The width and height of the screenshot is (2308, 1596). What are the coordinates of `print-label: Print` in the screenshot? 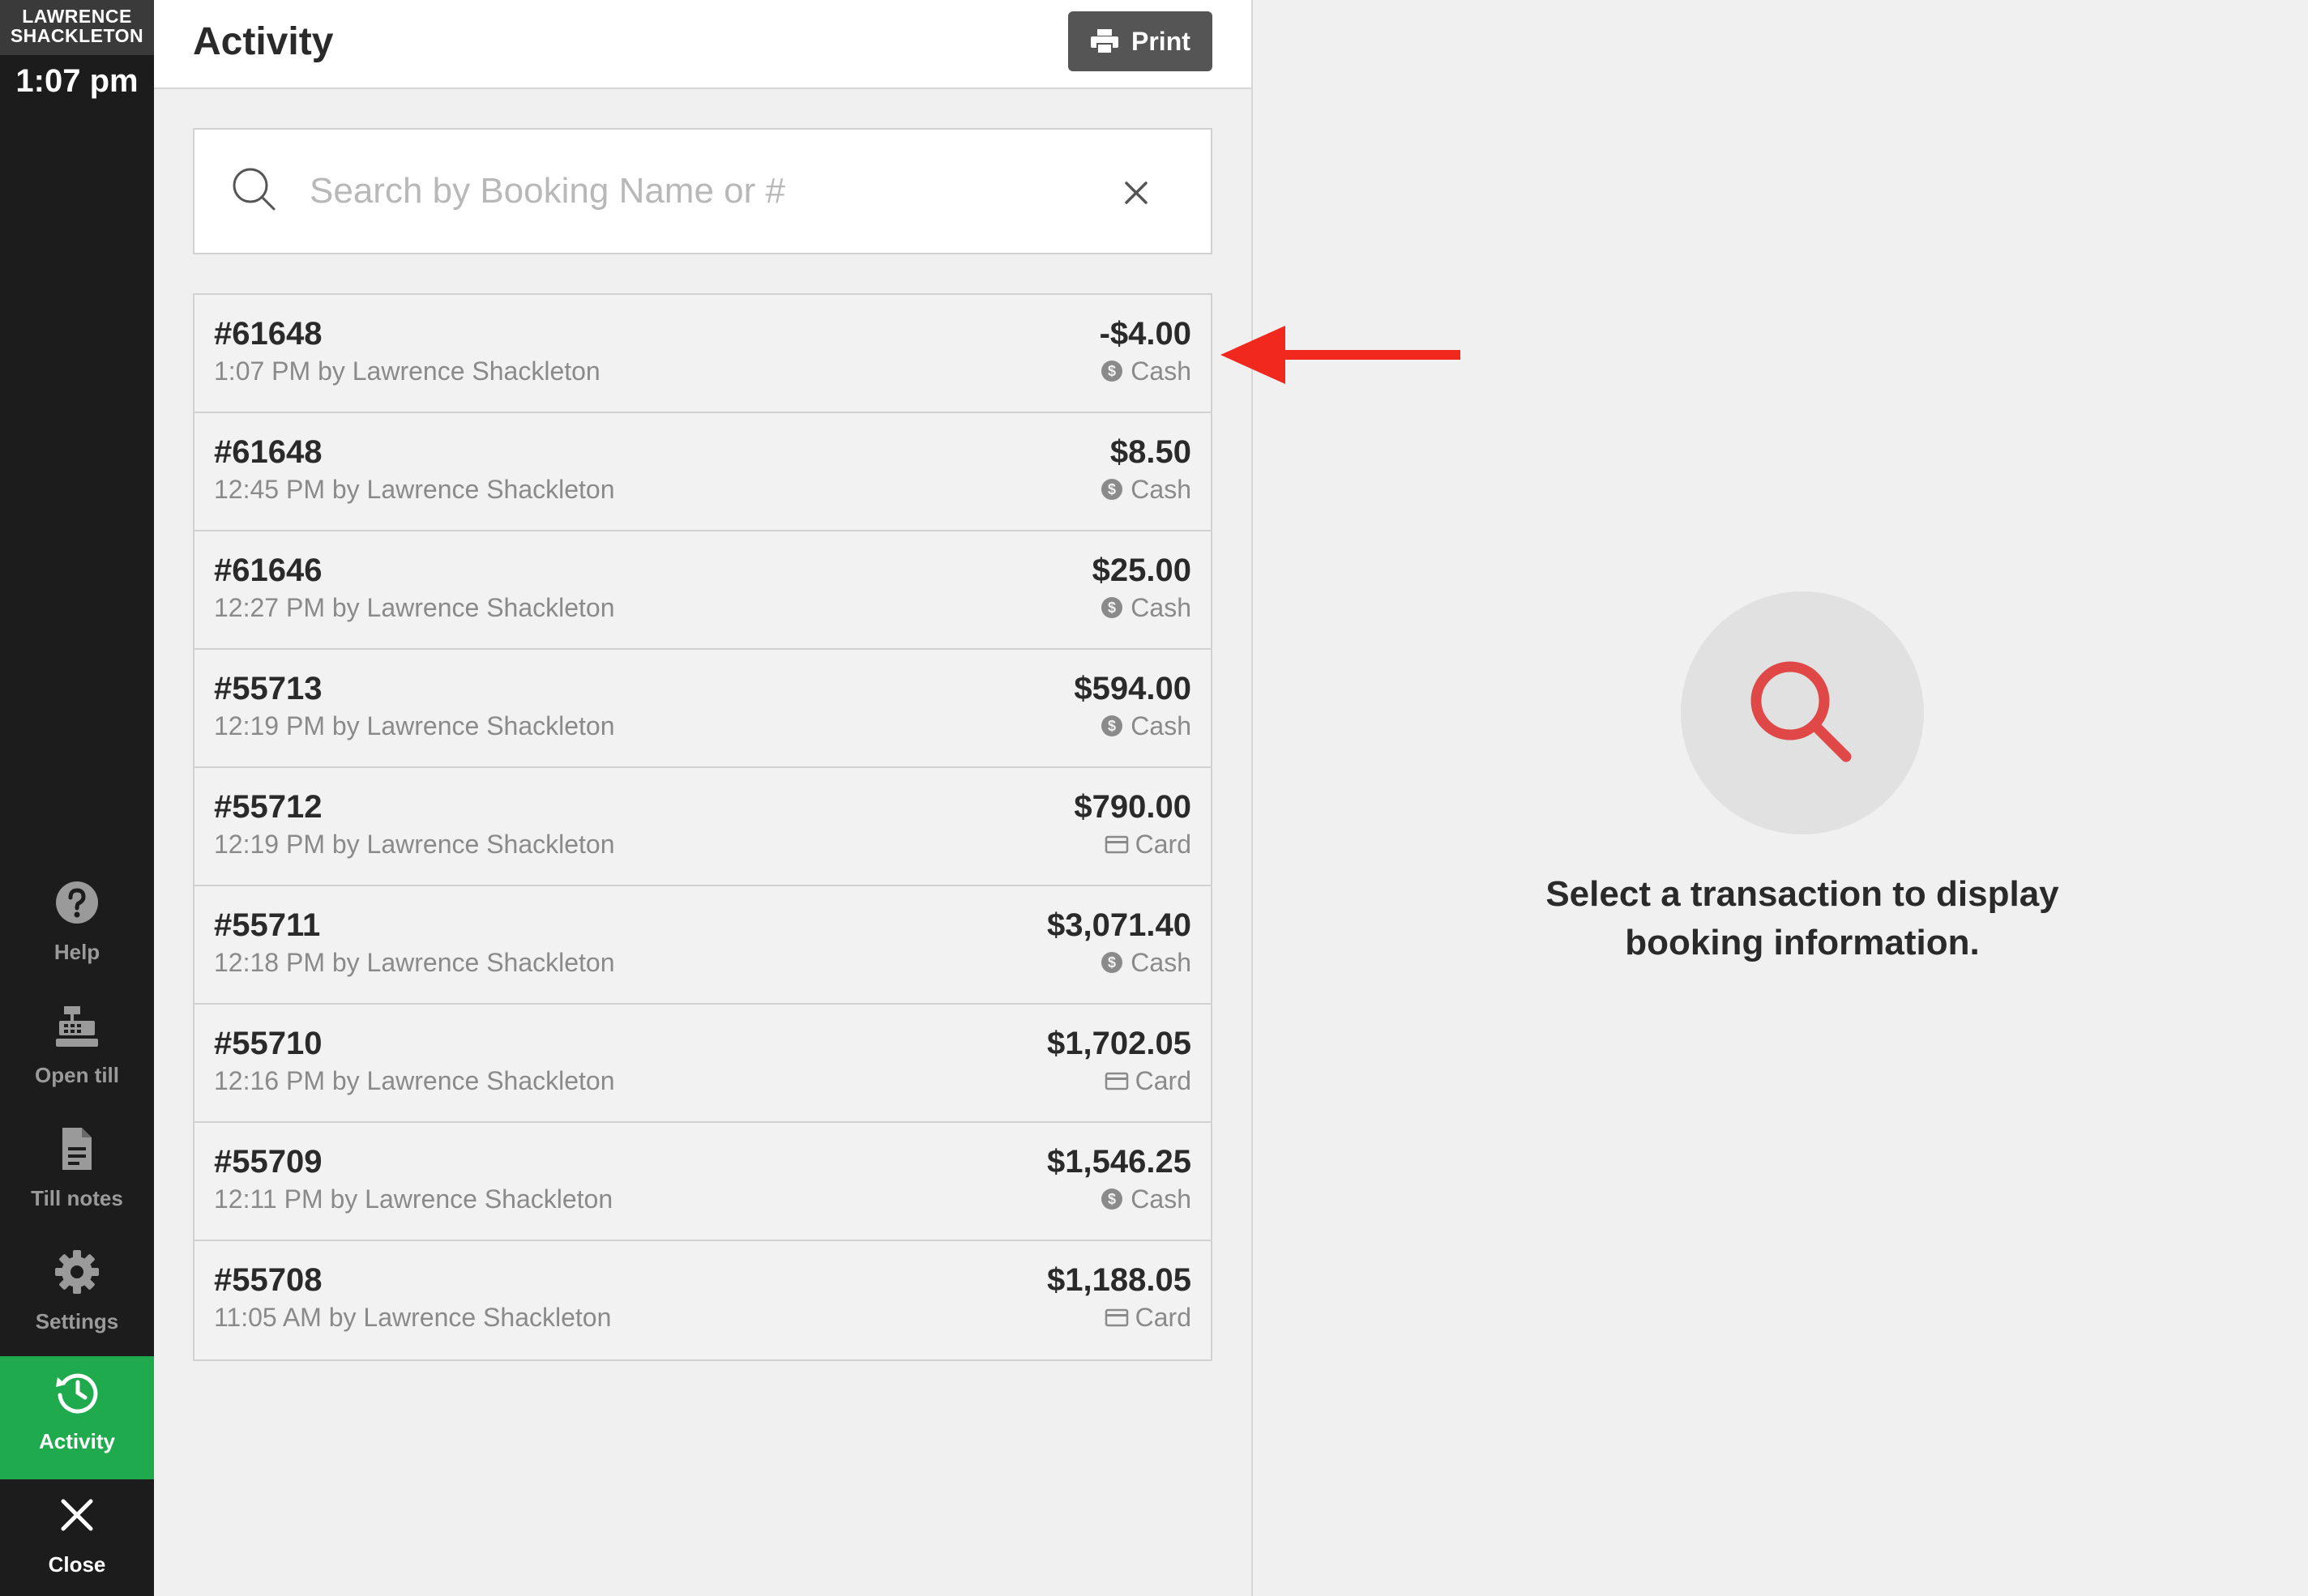 It's located at (1160, 41).